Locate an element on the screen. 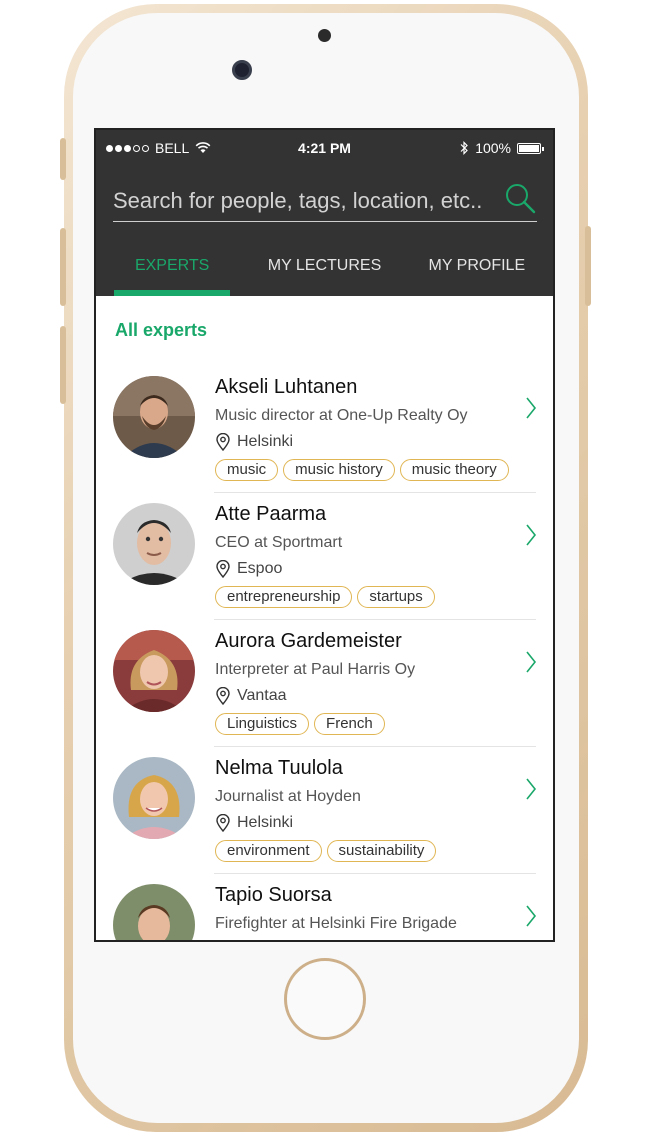 This screenshot has height=1147, width=671. volume-up-button is located at coordinates (63, 267).